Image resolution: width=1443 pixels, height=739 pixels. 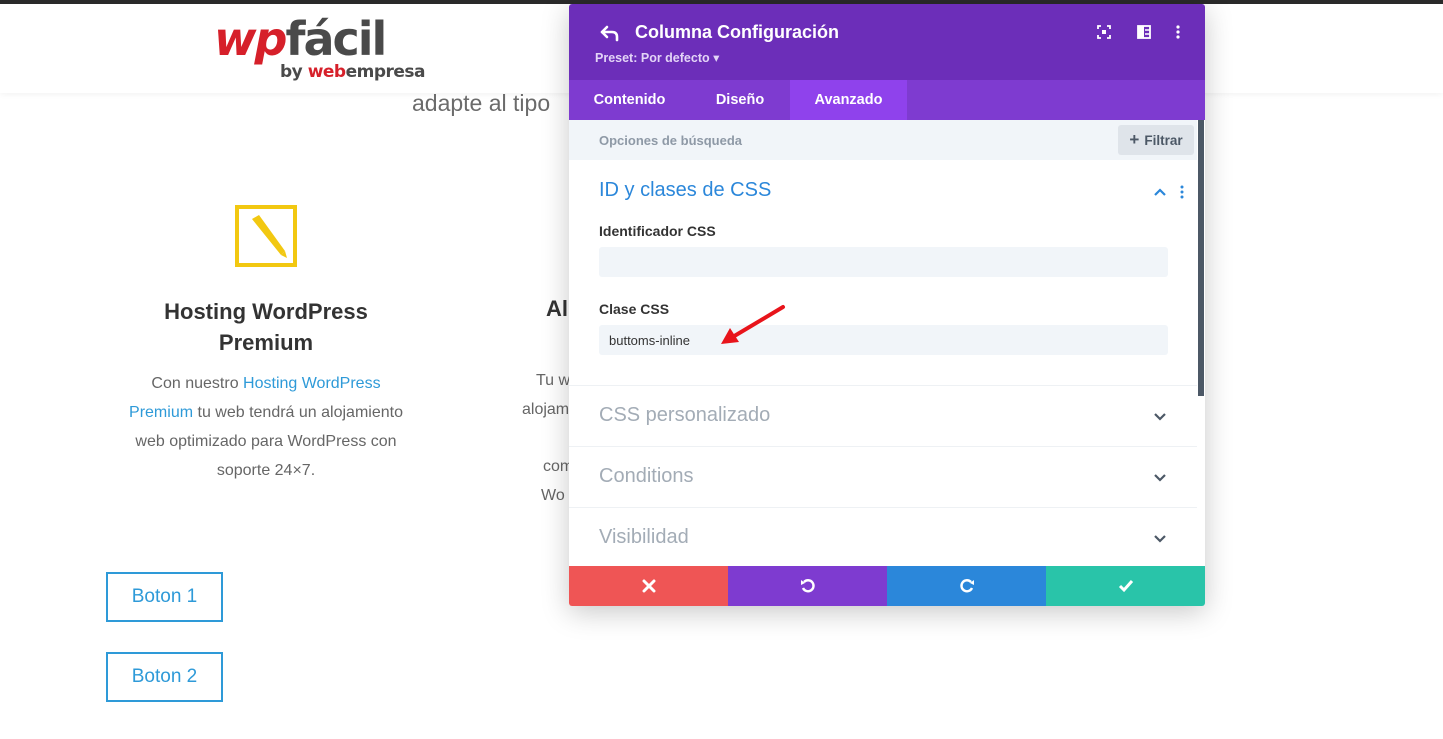 I want to click on scrollbar-thumb, so click(x=1201, y=258).